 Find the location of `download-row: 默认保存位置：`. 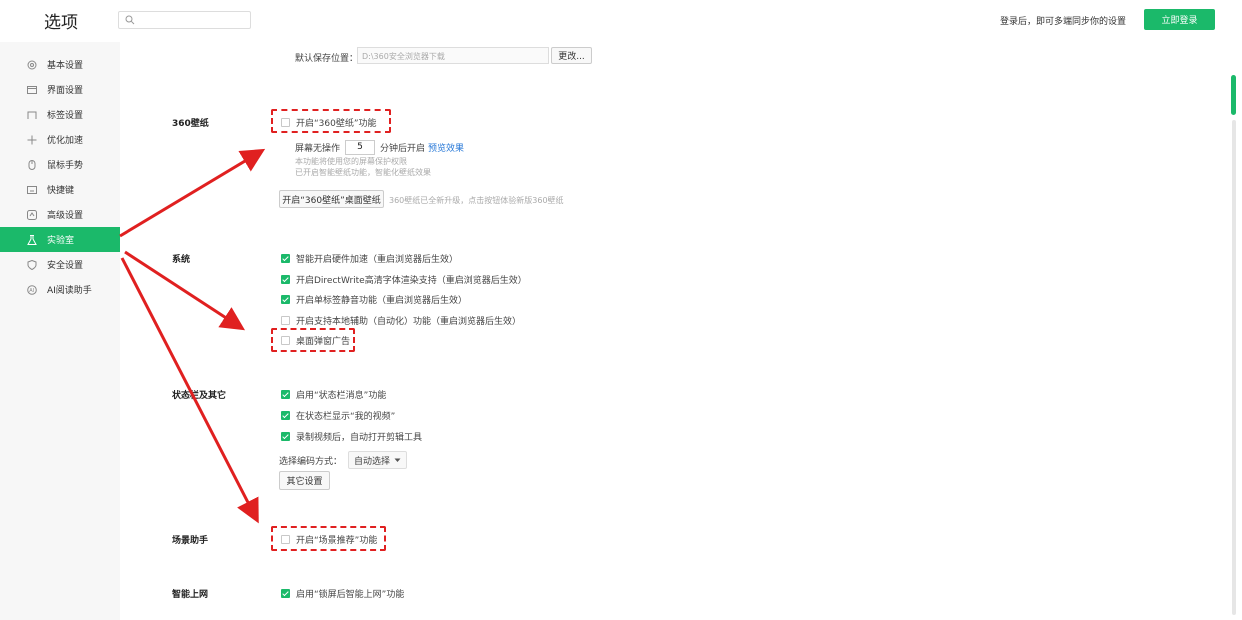

download-row: 默认保存位置： is located at coordinates (328, 57).